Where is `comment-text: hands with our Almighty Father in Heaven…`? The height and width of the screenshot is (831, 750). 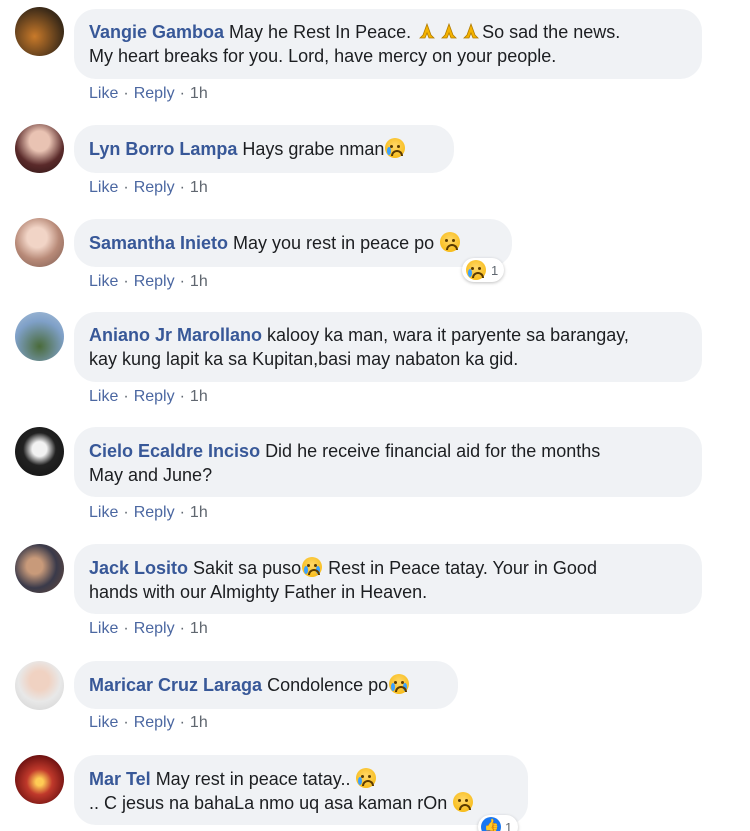
comment-text: hands with our Almighty Father in Heaven… is located at coordinates (258, 592).